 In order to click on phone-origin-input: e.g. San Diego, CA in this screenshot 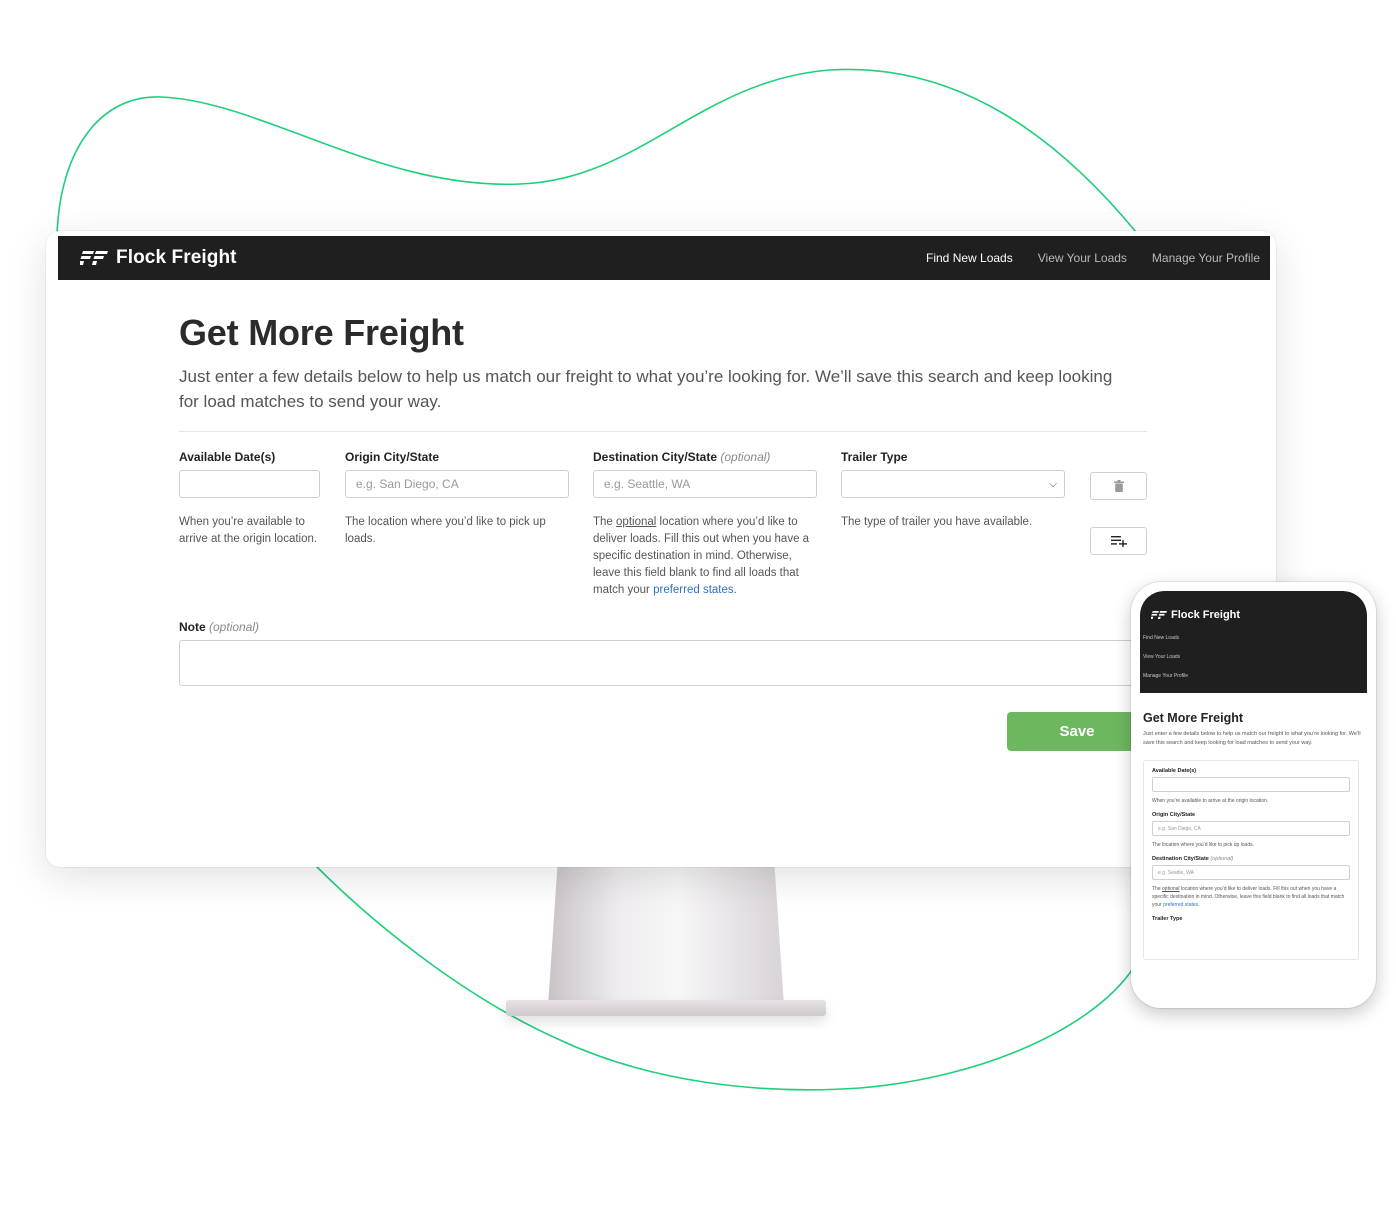, I will do `click(1251, 828)`.